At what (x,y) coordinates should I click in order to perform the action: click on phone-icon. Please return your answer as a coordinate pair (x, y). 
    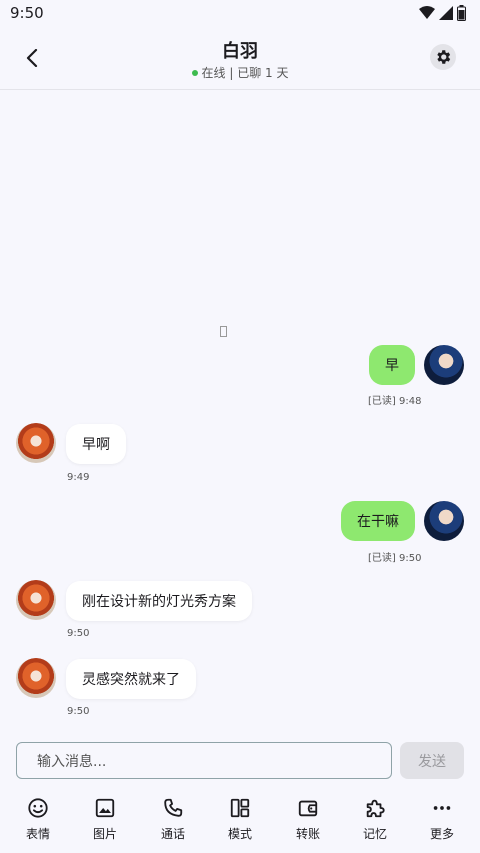
    Looking at the image, I should click on (173, 808).